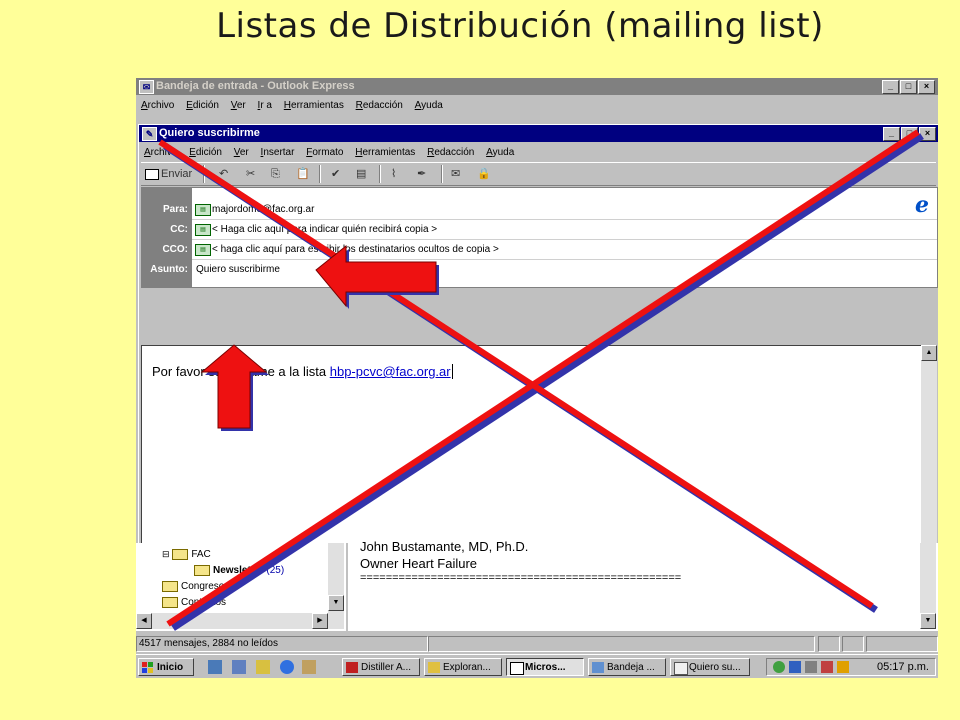  What do you see at coordinates (241, 152) in the screenshot?
I see `compose-menu-ver: Ver` at bounding box center [241, 152].